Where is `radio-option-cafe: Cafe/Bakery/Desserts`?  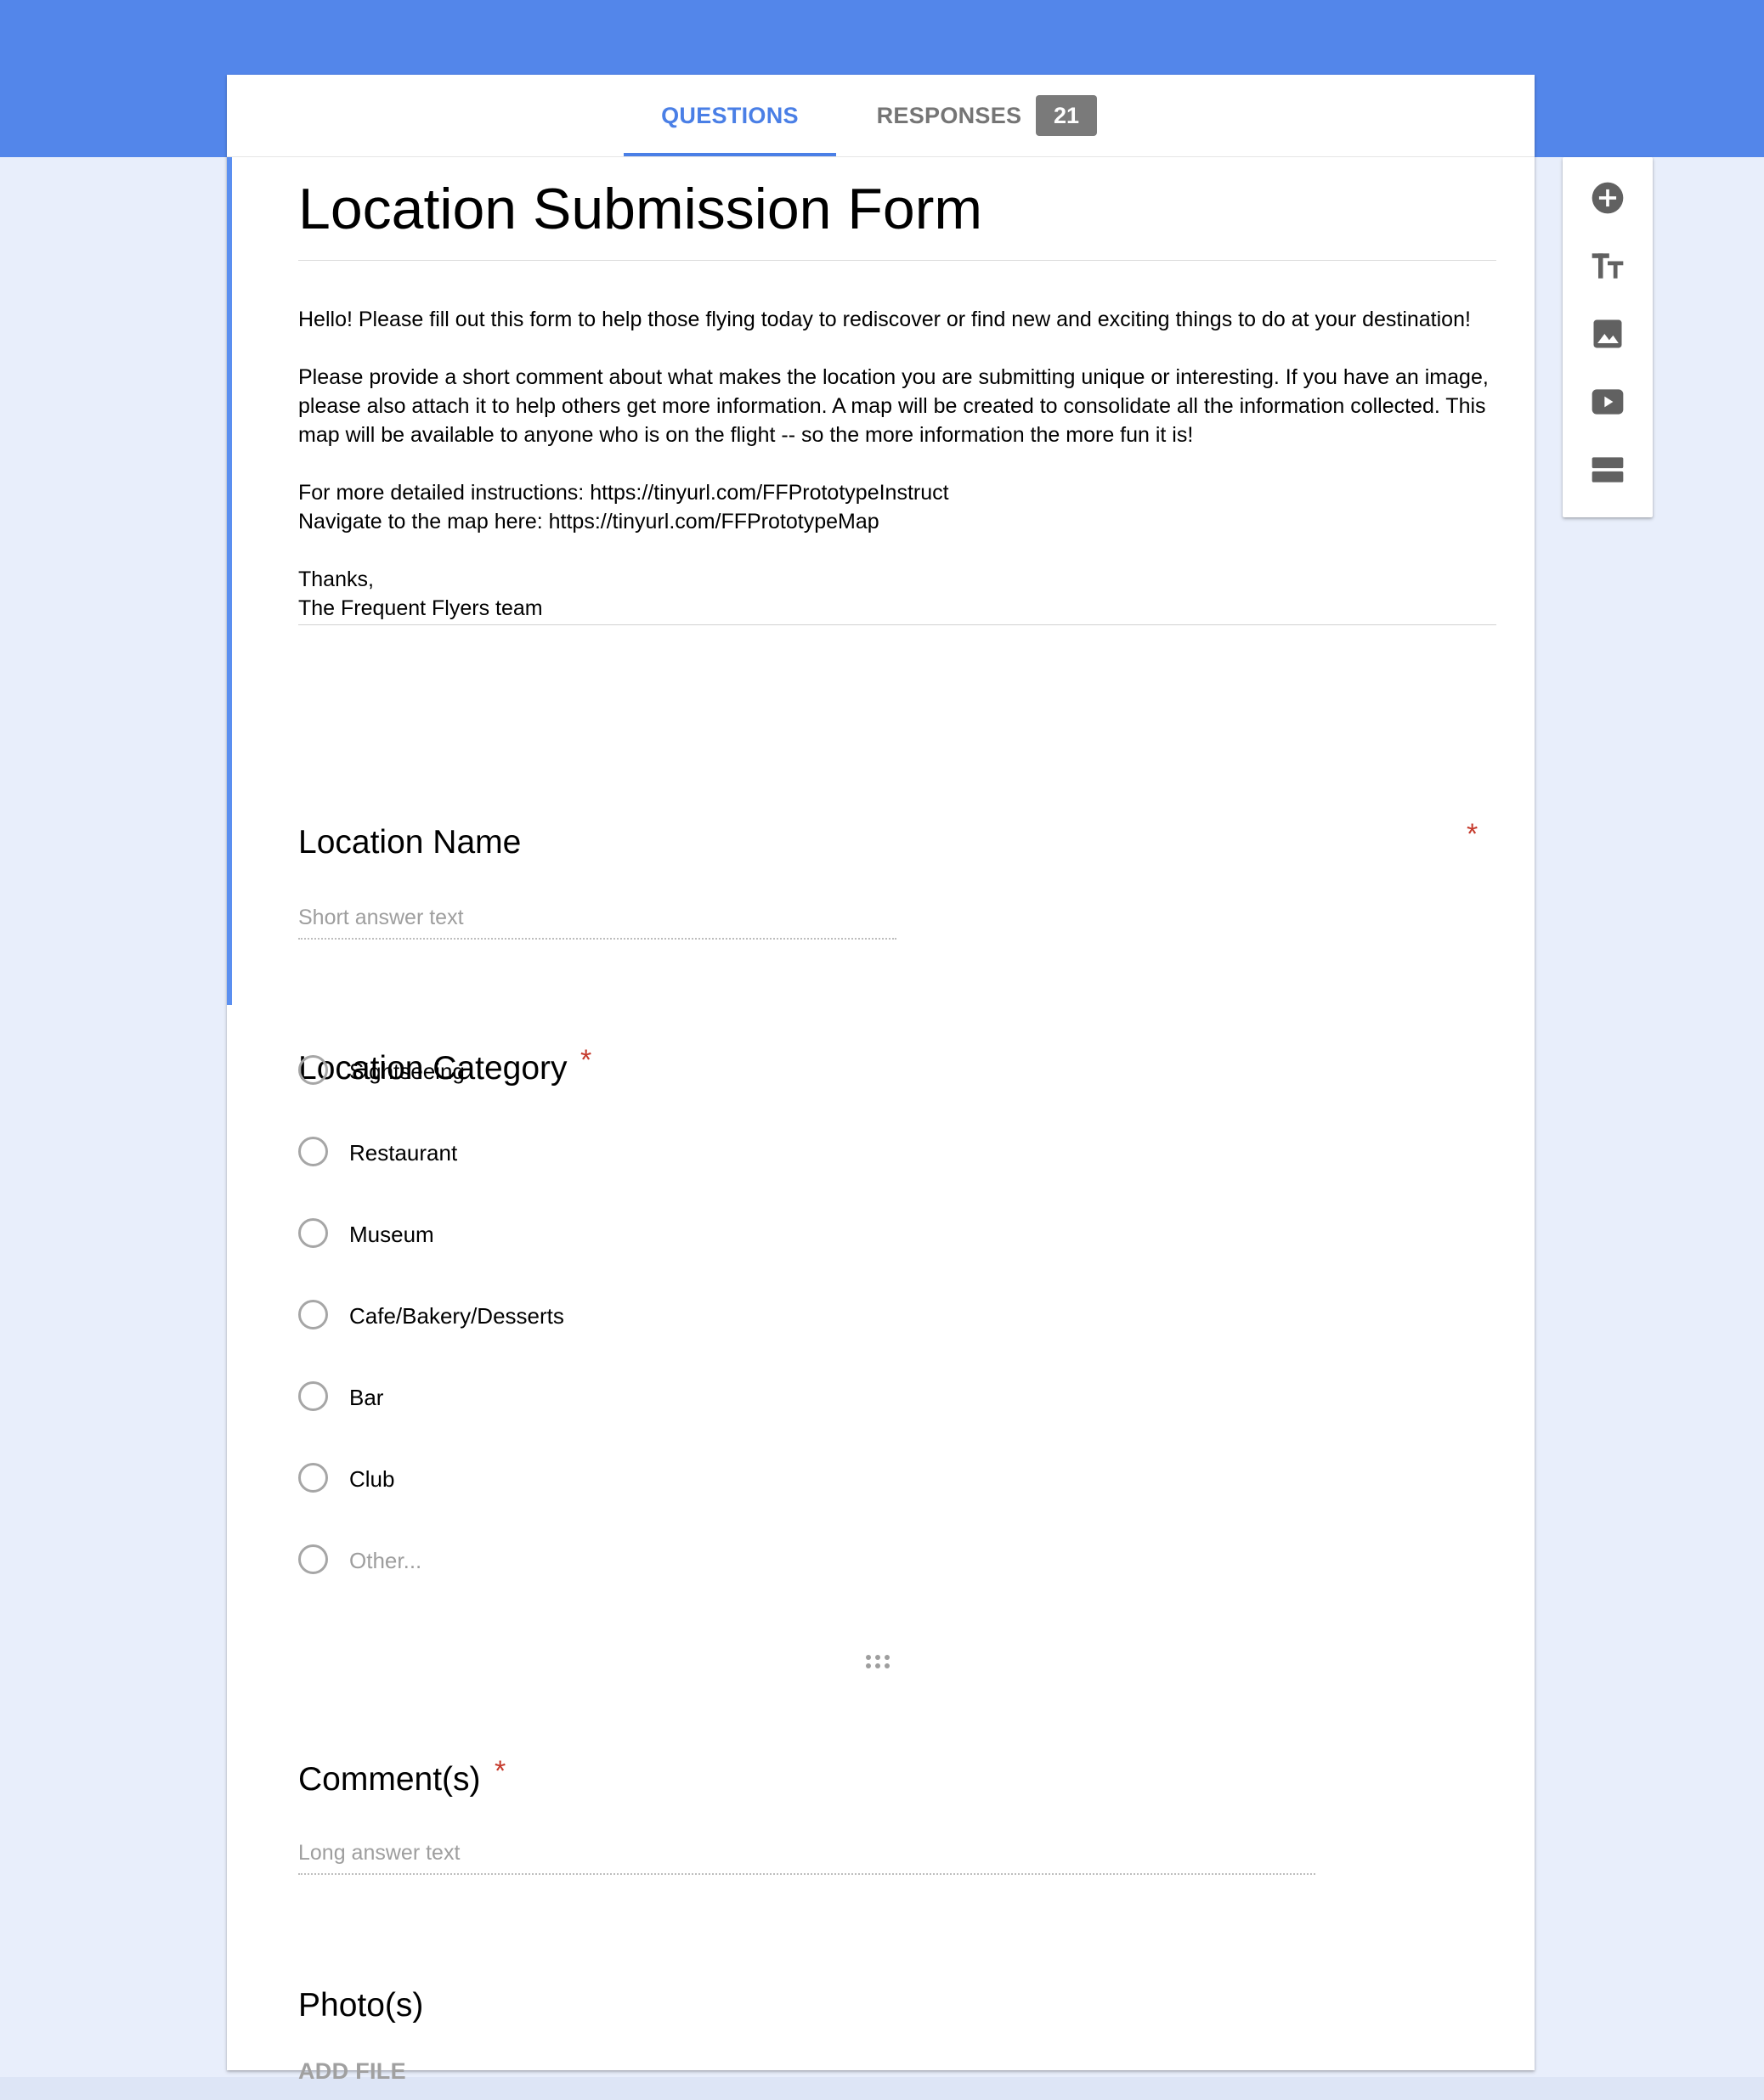
radio-option-cafe: Cafe/Bakery/Desserts is located at coordinates (553, 1318).